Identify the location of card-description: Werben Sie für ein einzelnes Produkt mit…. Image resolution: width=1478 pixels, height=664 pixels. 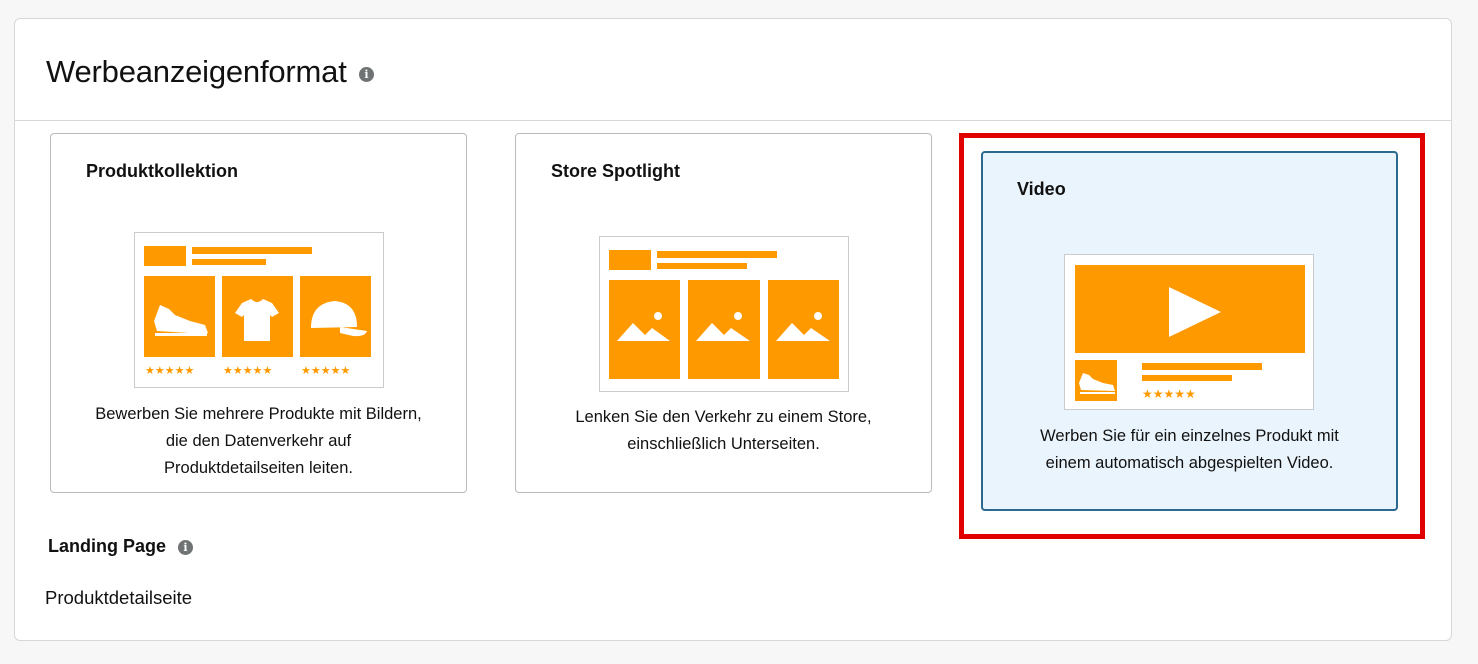
(1189, 450).